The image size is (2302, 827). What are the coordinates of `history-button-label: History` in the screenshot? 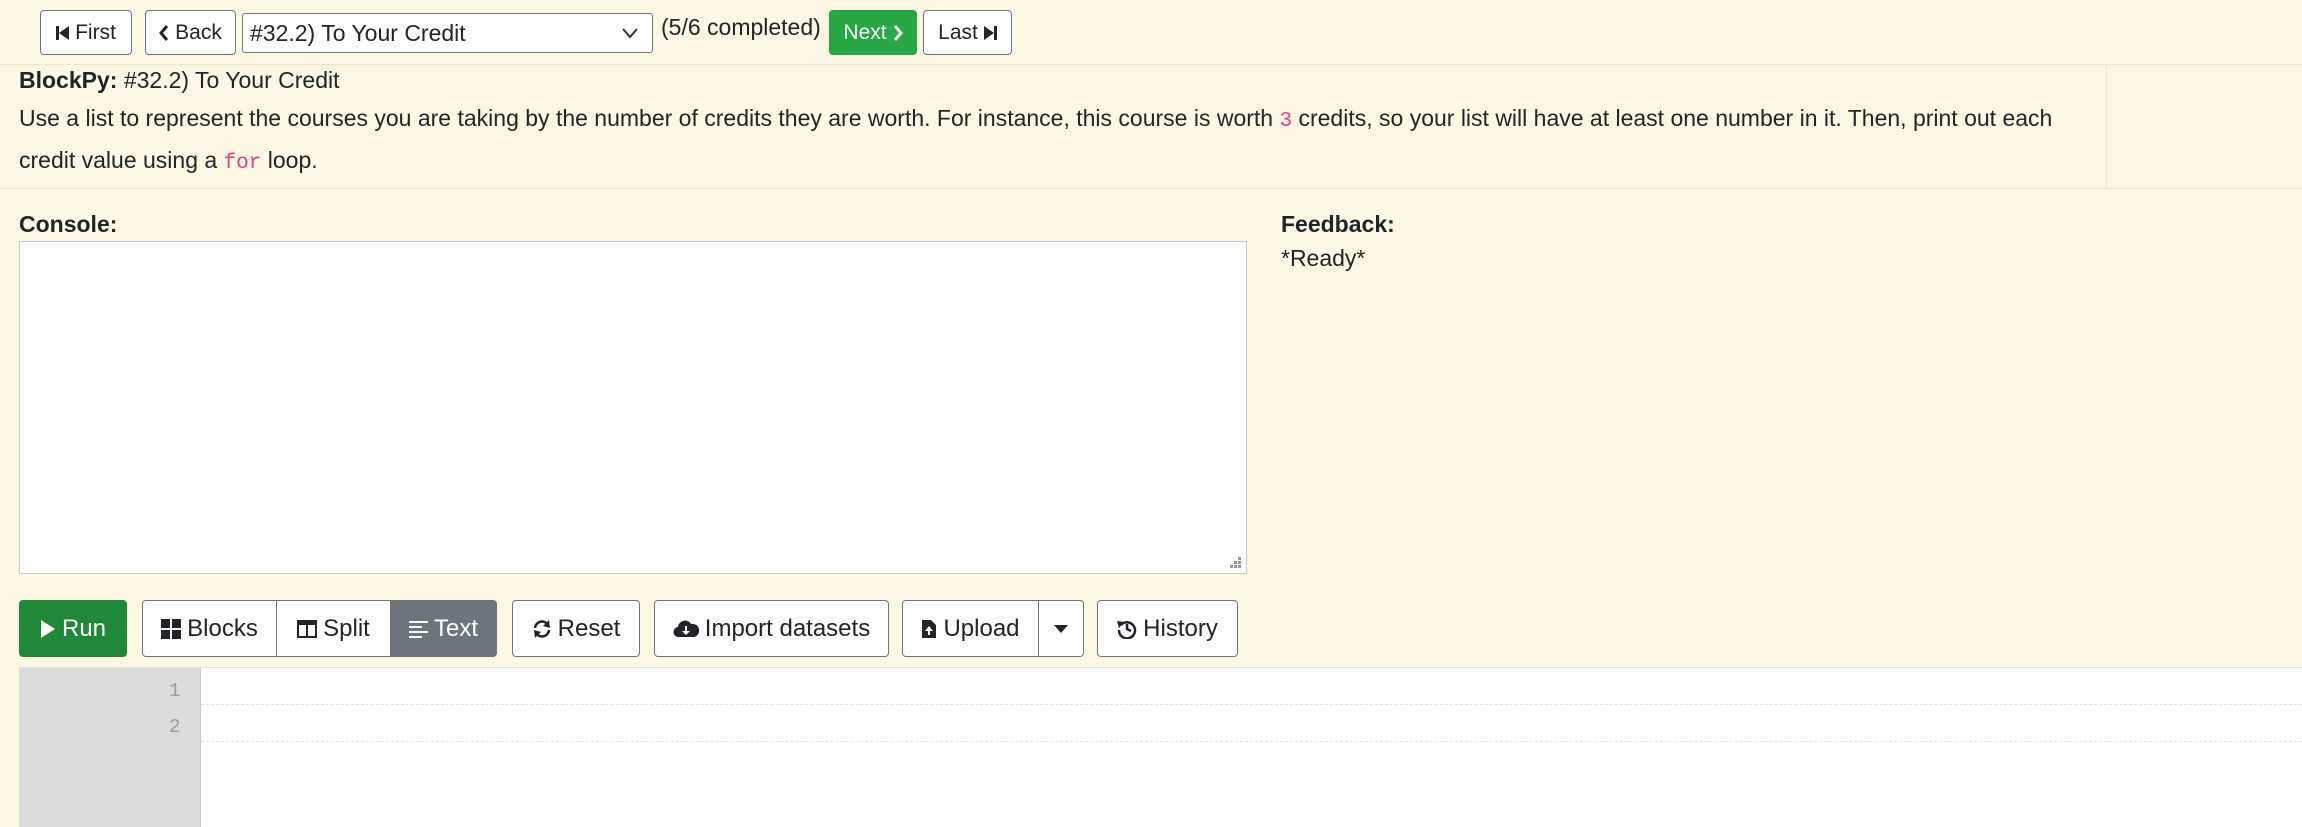 It's located at (1180, 628).